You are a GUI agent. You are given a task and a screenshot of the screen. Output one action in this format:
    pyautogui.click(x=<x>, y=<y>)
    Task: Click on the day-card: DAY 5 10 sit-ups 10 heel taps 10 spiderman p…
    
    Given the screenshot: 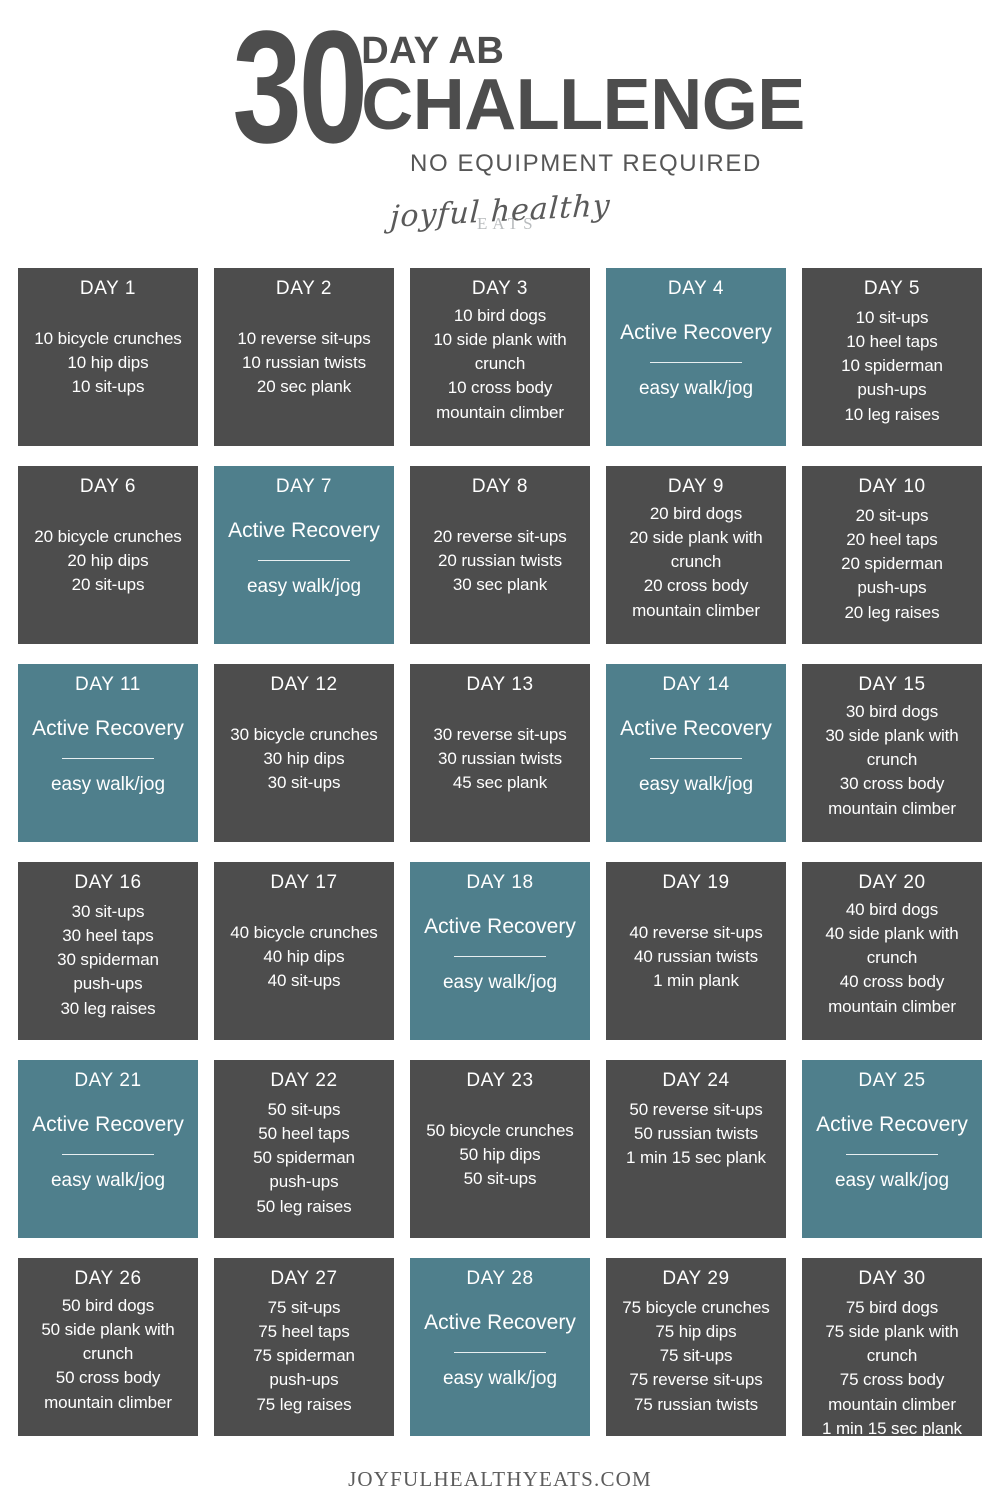 What is the action you would take?
    pyautogui.click(x=892, y=357)
    